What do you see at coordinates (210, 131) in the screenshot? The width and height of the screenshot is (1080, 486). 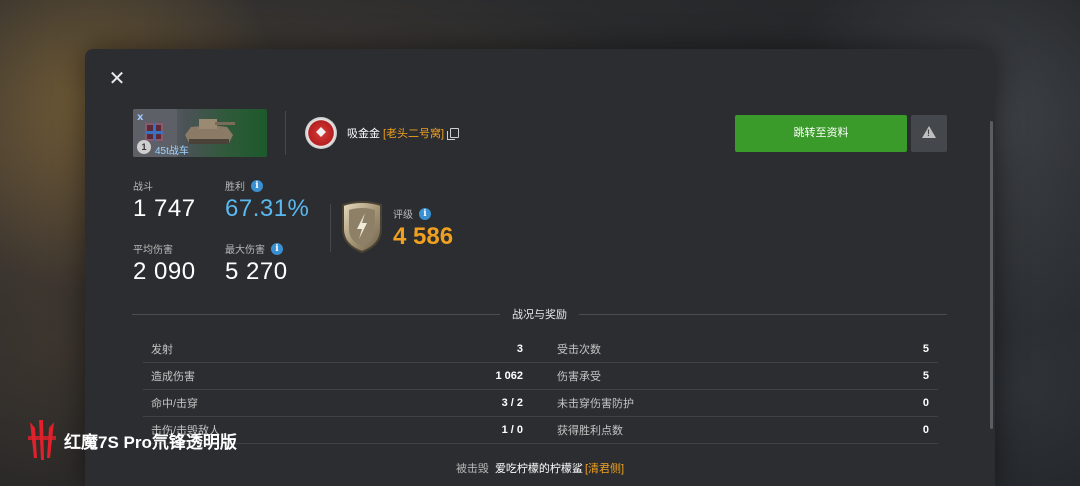 I see `tank-icon` at bounding box center [210, 131].